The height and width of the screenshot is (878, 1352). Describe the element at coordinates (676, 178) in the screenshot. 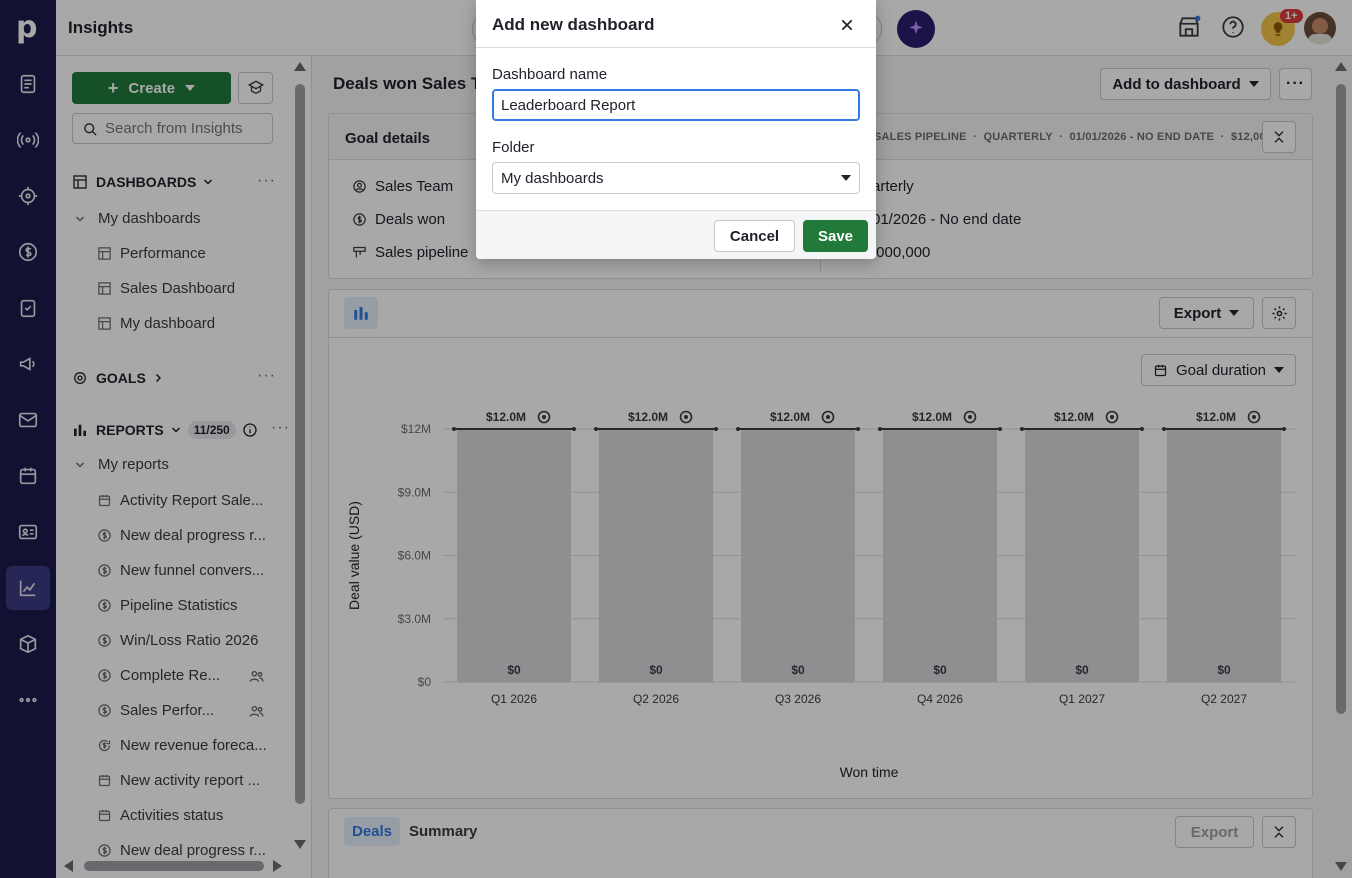

I see `folder-select: My dashboards` at that location.